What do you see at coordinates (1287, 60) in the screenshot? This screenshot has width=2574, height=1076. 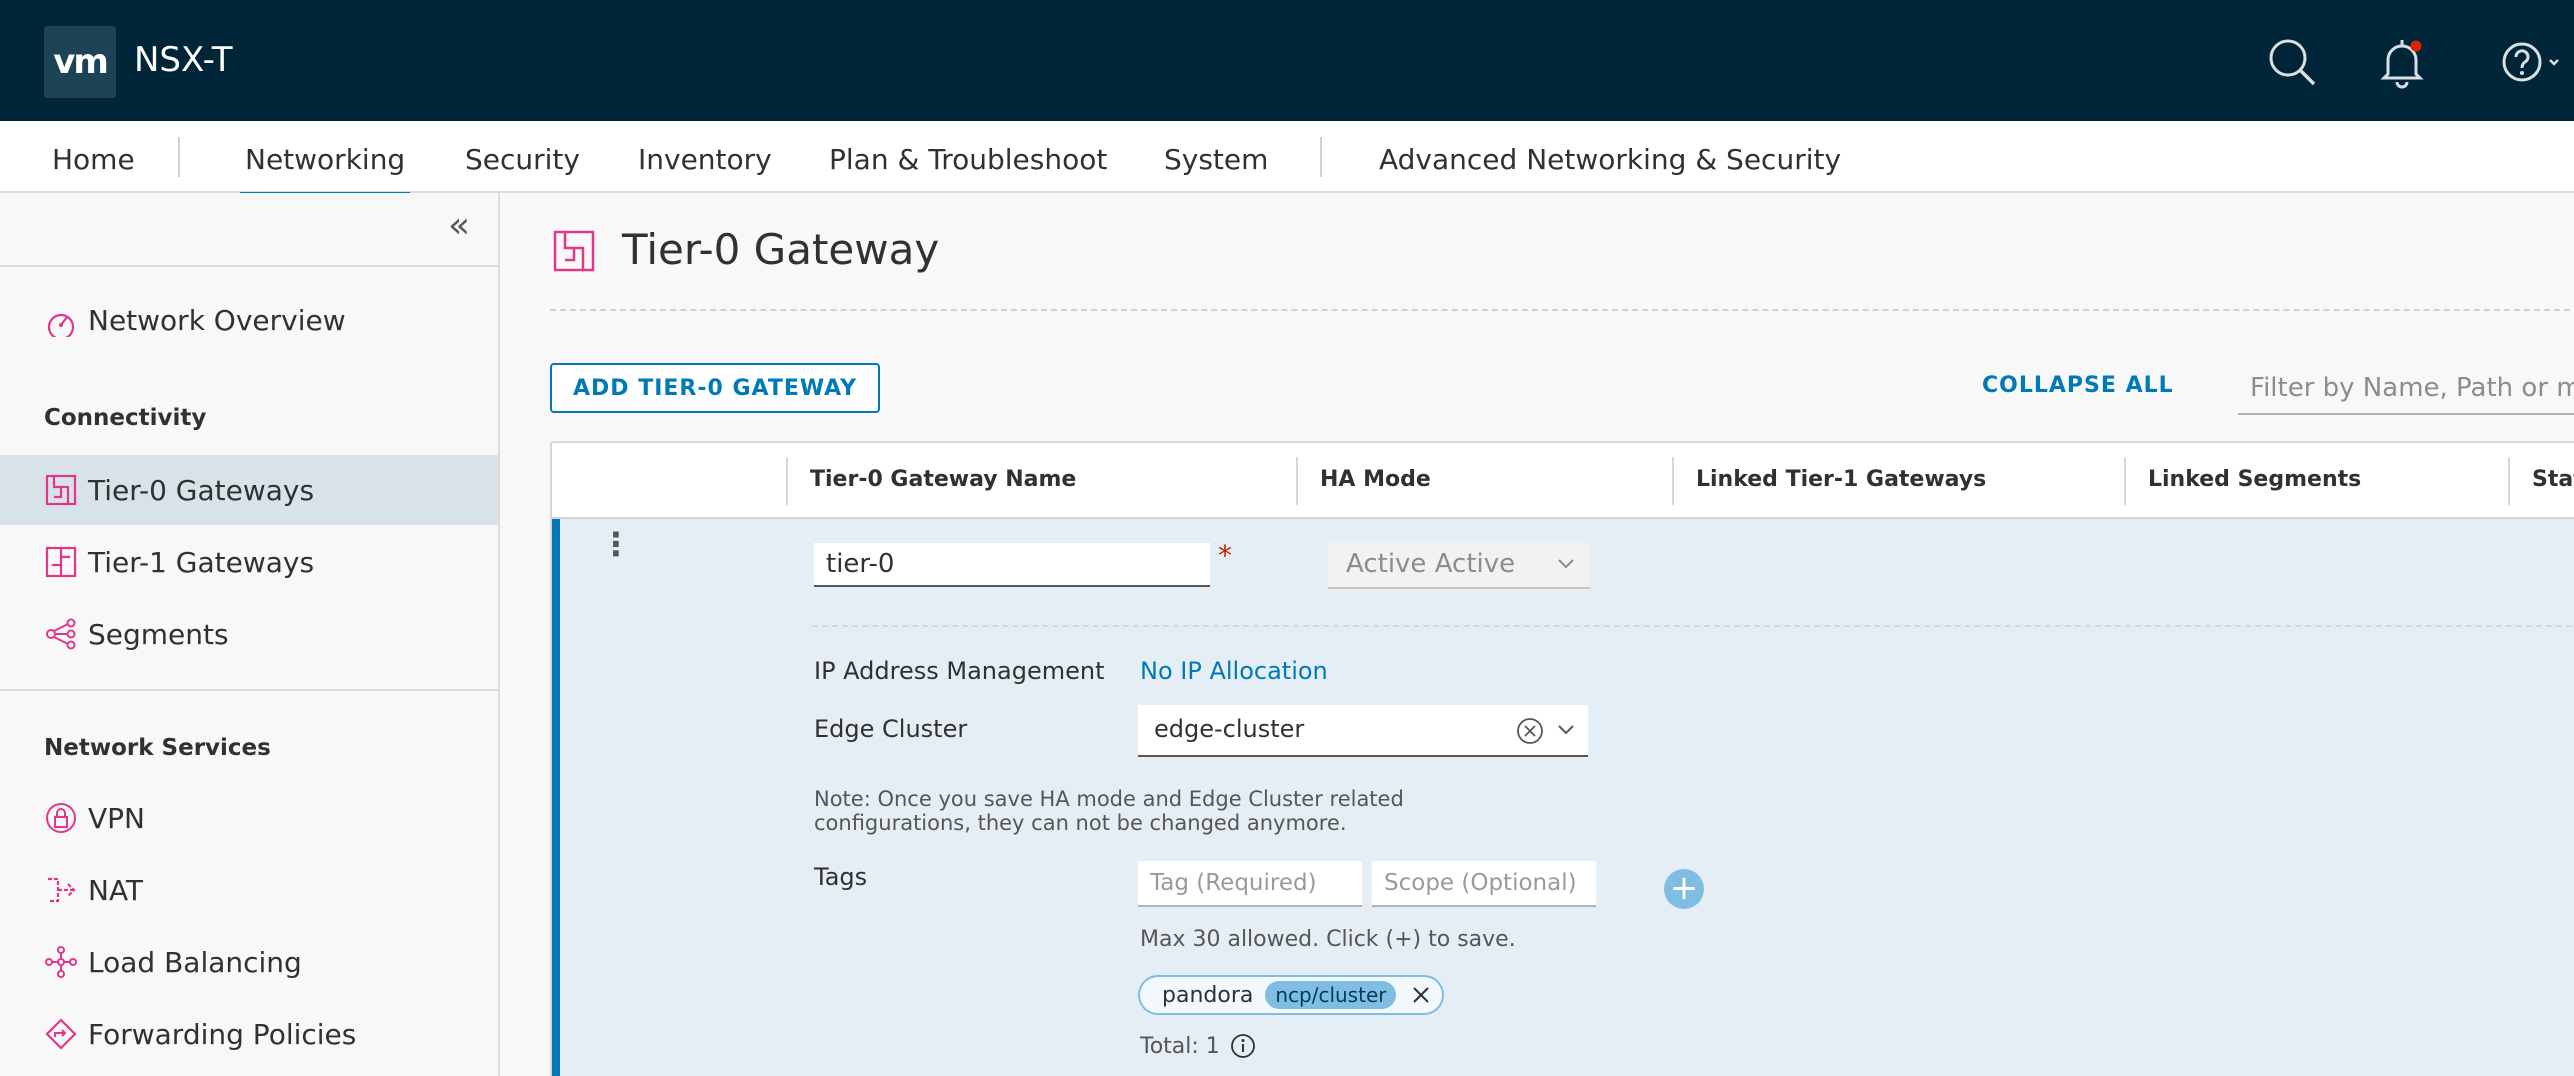 I see `top-header: vm NSX-T` at bounding box center [1287, 60].